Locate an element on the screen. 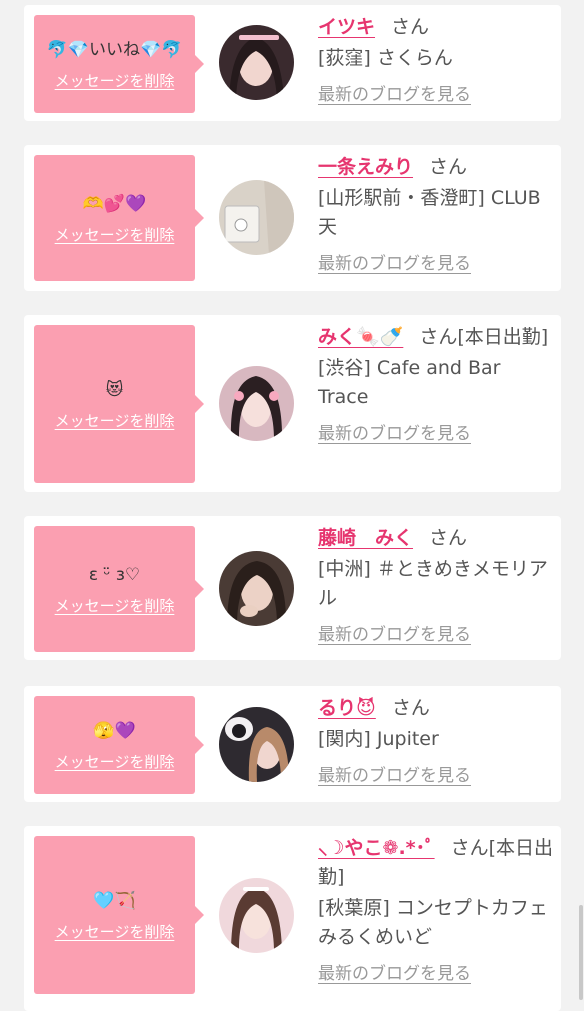 Image resolution: width=584 pixels, height=1011 pixels. girl-name-link: 藤崎 みく is located at coordinates (365, 538).